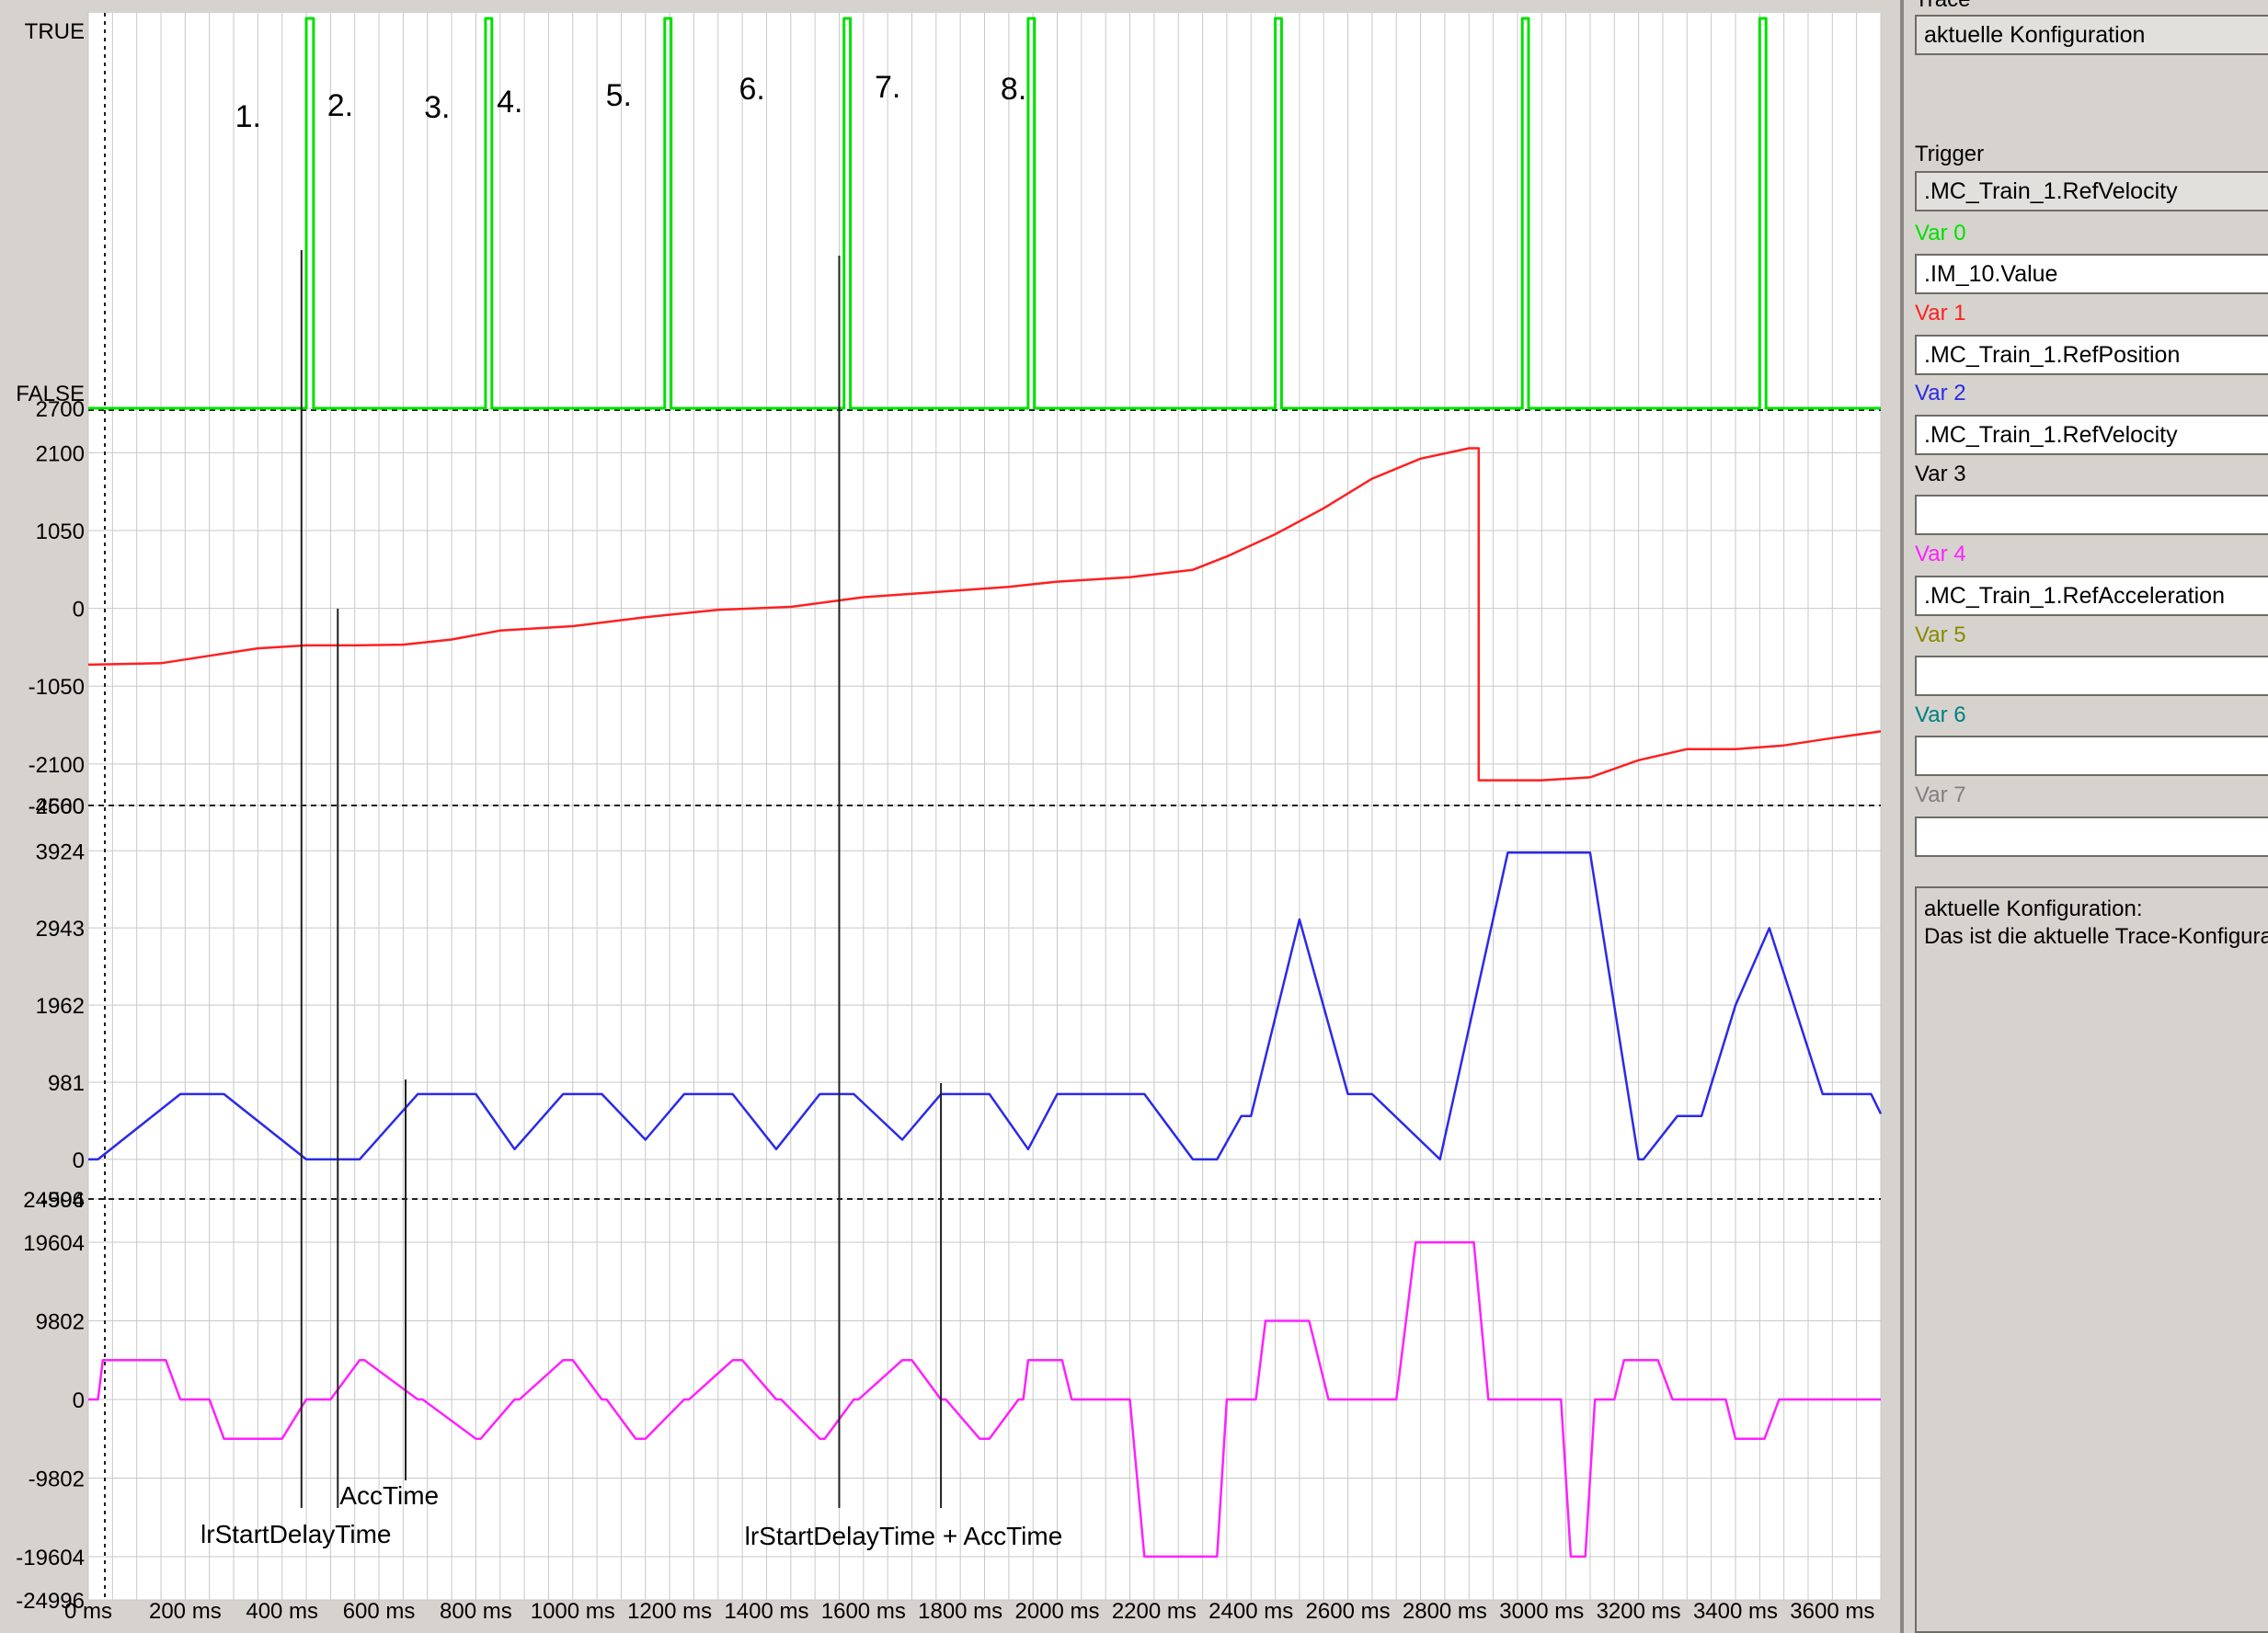  I want to click on time-axis-label: 3000 ms, so click(1541, 1611).